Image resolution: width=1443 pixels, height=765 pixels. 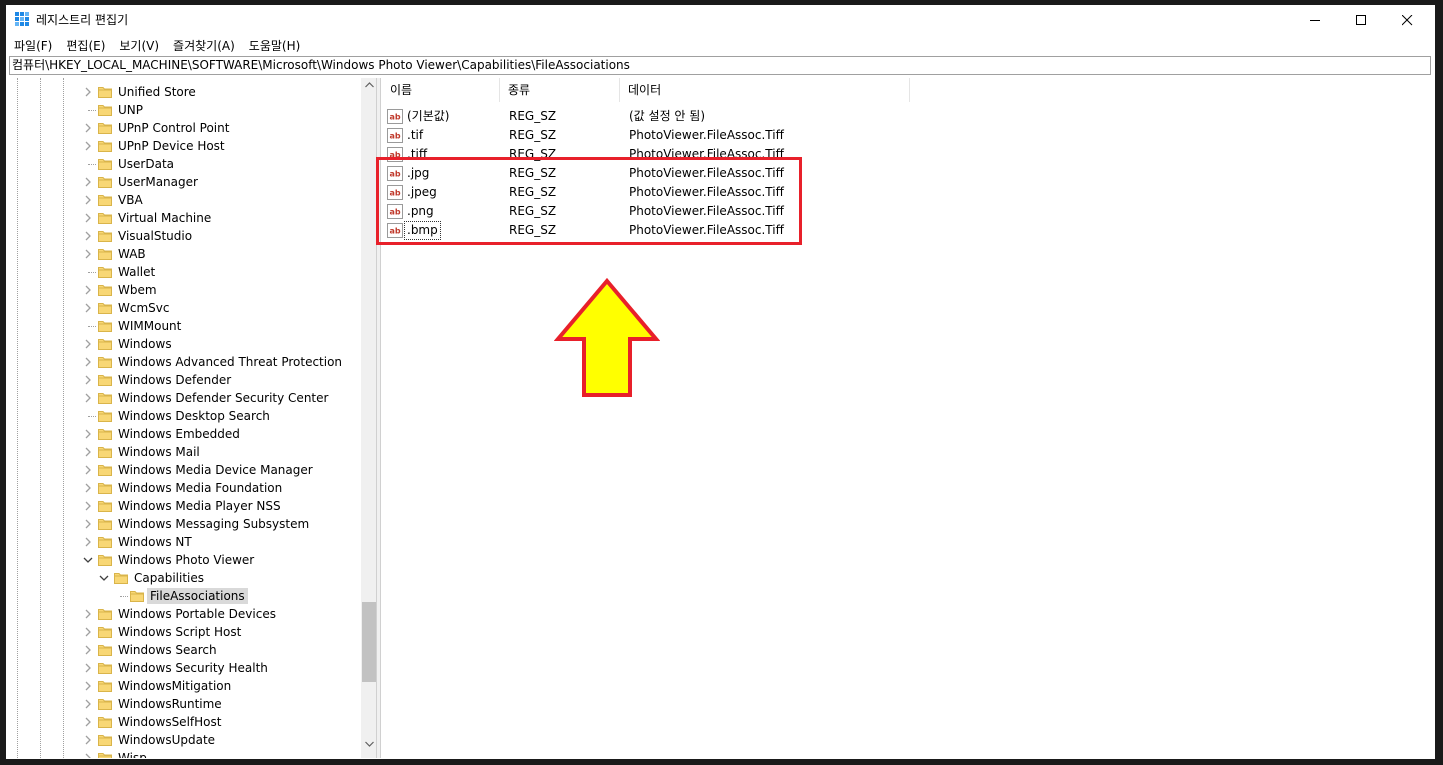 What do you see at coordinates (184, 560) in the screenshot?
I see `tree-item: Windows Photo Viewer` at bounding box center [184, 560].